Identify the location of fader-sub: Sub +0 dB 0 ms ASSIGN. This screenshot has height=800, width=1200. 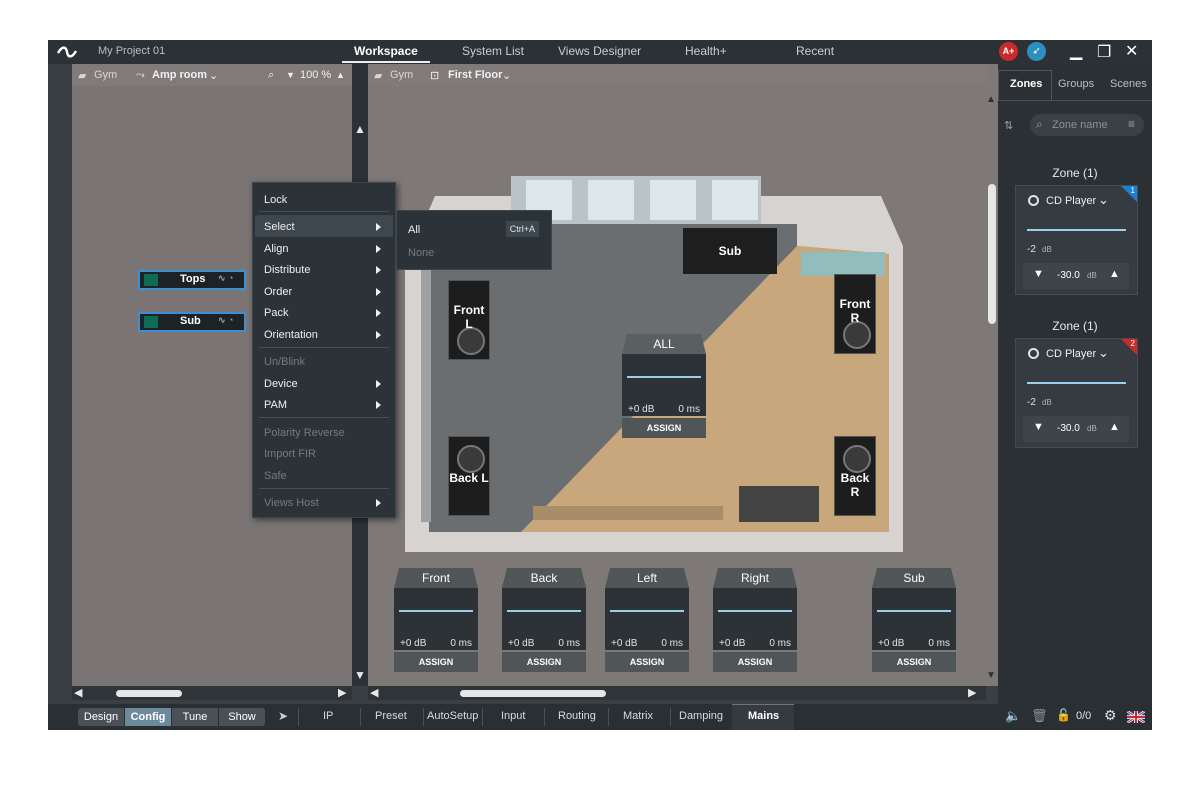
(914, 623).